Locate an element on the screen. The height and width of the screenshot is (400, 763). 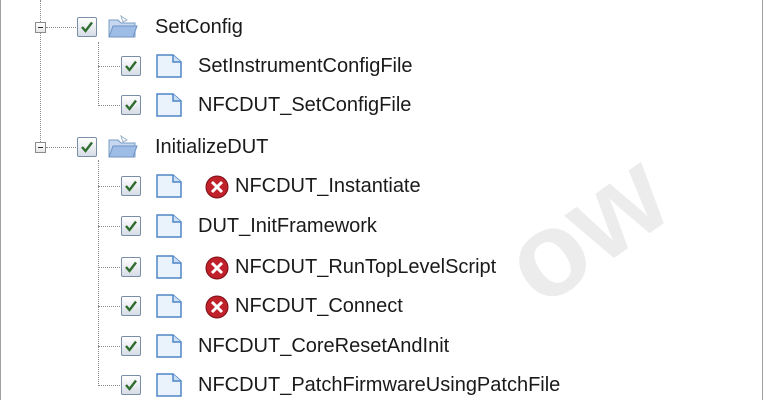
tree-node-nfcdut-coreresetandinit: NFCDUT_CoreResetAndInit is located at coordinates (281, 347).